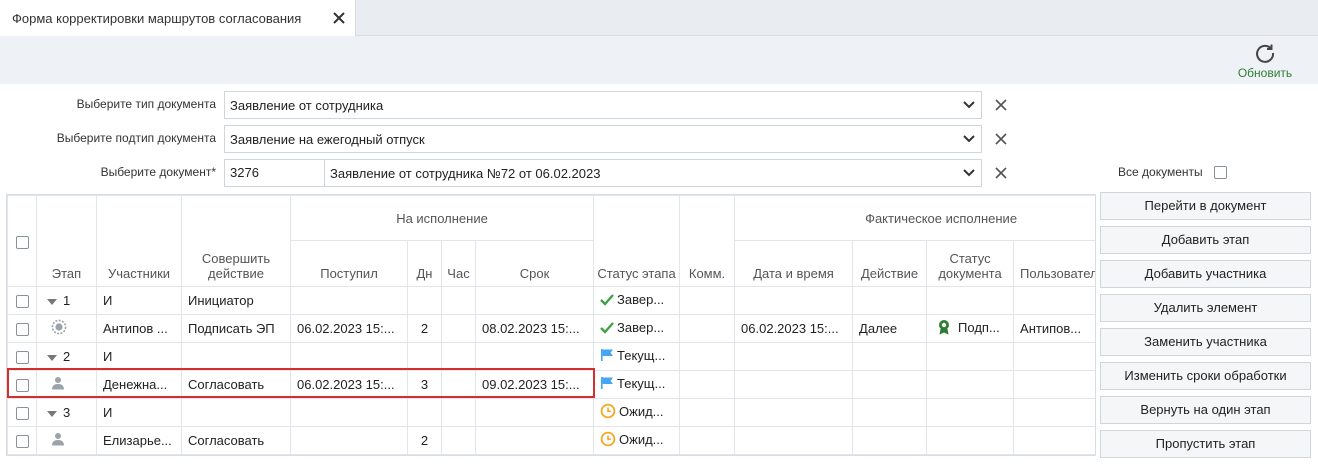  What do you see at coordinates (1205, 410) in the screenshot?
I see `return-stage-button: Вернуть на один этап` at bounding box center [1205, 410].